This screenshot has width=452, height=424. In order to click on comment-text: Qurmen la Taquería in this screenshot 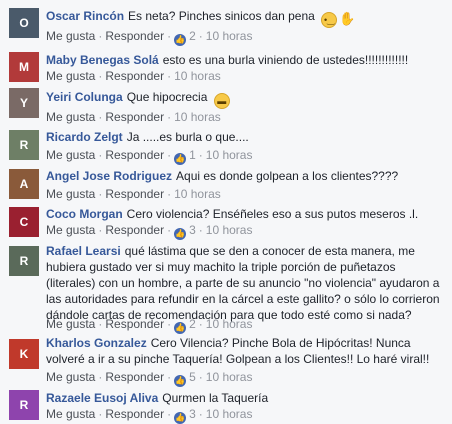, I will do `click(215, 398)`.